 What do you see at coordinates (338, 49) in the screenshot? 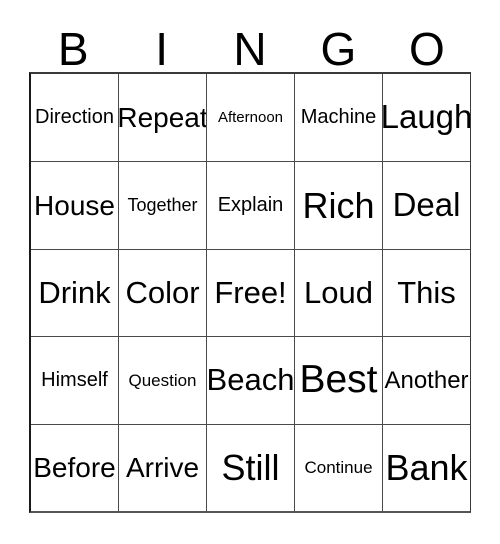
I see `bingo-header-letter-g: G` at bounding box center [338, 49].